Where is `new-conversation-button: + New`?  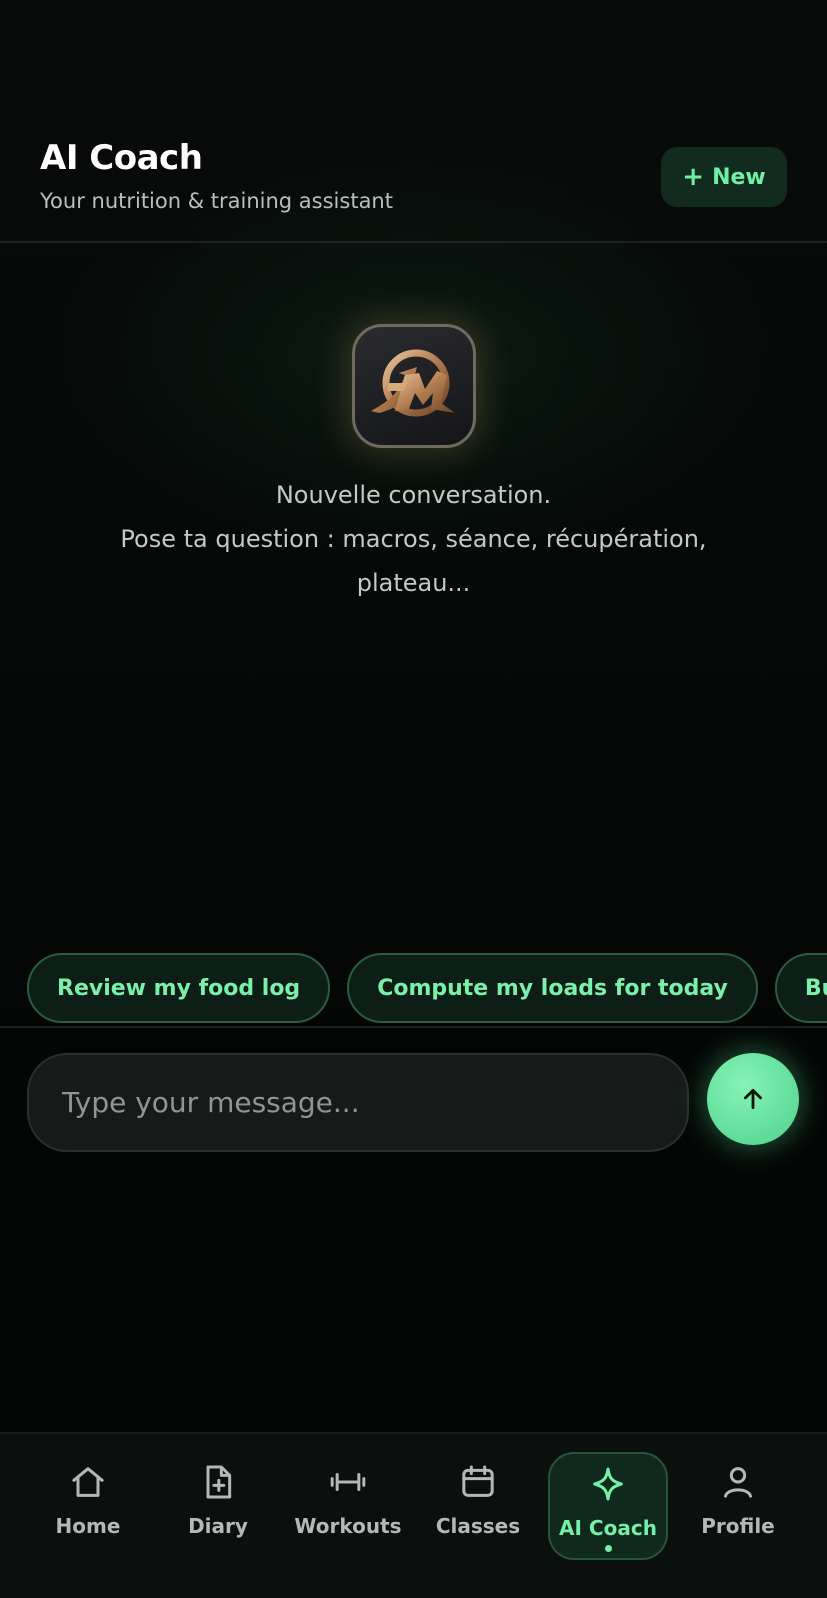
new-conversation-button: + New is located at coordinates (724, 177).